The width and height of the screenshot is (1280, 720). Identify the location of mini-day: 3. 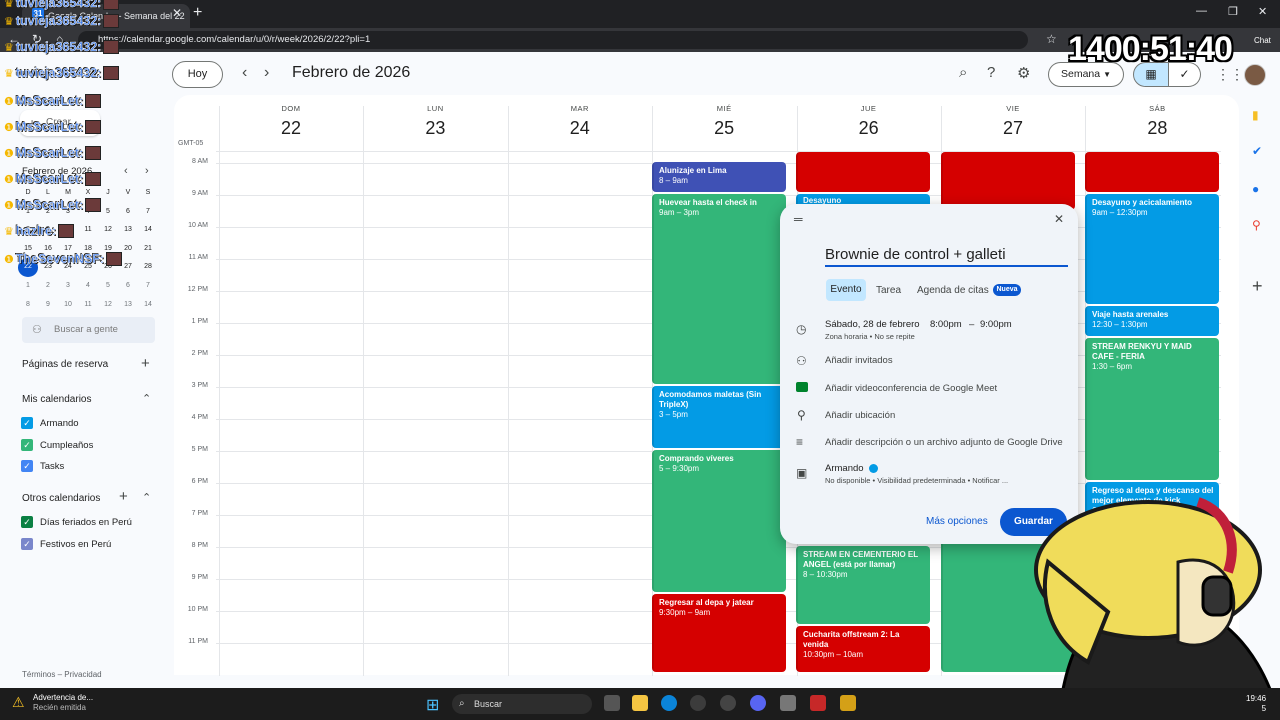
(68, 286).